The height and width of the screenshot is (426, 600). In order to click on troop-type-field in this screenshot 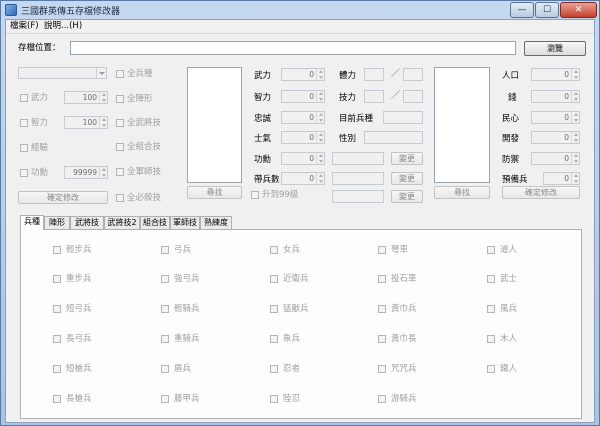, I will do `click(403, 117)`.